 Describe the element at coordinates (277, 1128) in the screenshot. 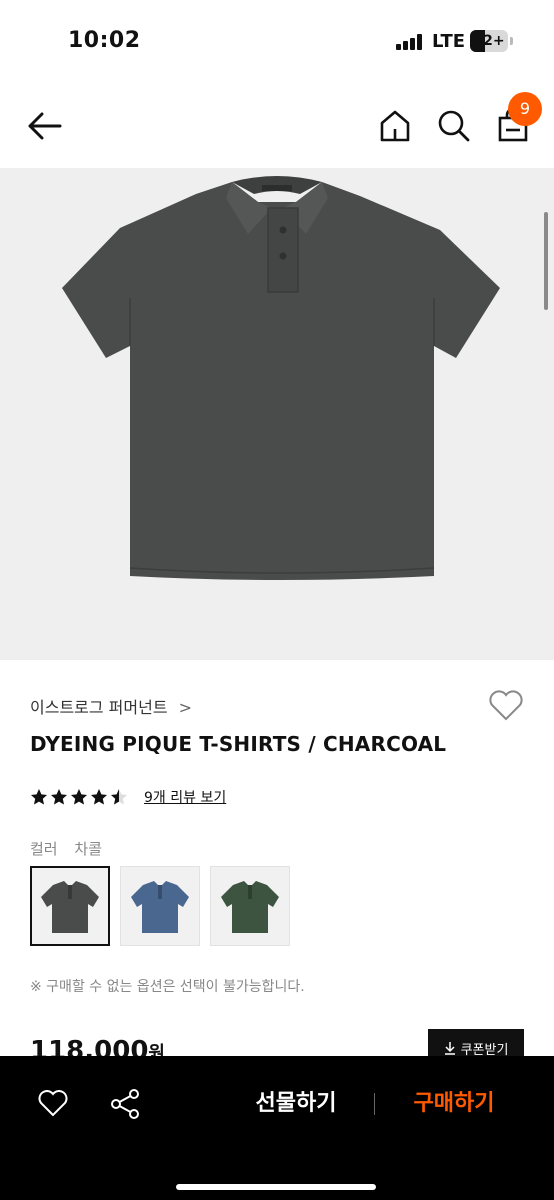

I see `bottom-action-bar: 선물하기 구매하기` at that location.